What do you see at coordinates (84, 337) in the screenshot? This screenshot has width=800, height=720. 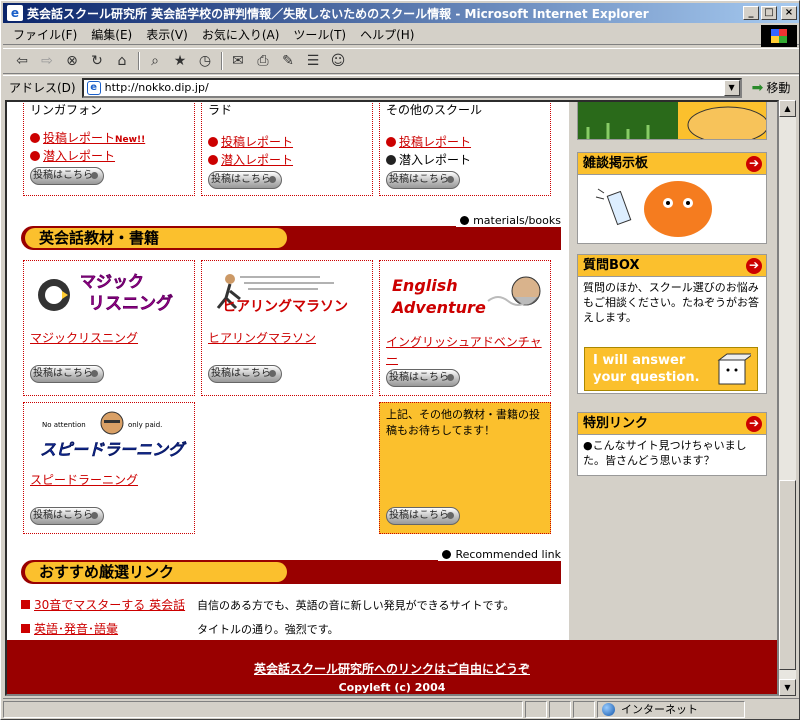 I see `material-link: マジックリスニング` at bounding box center [84, 337].